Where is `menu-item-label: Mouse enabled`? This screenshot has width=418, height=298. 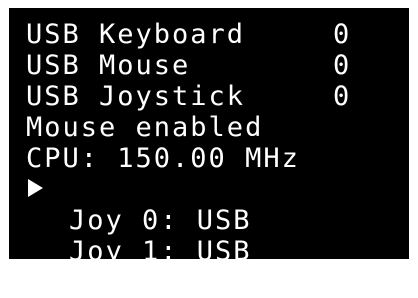 menu-item-label: Mouse enabled is located at coordinates (145, 127).